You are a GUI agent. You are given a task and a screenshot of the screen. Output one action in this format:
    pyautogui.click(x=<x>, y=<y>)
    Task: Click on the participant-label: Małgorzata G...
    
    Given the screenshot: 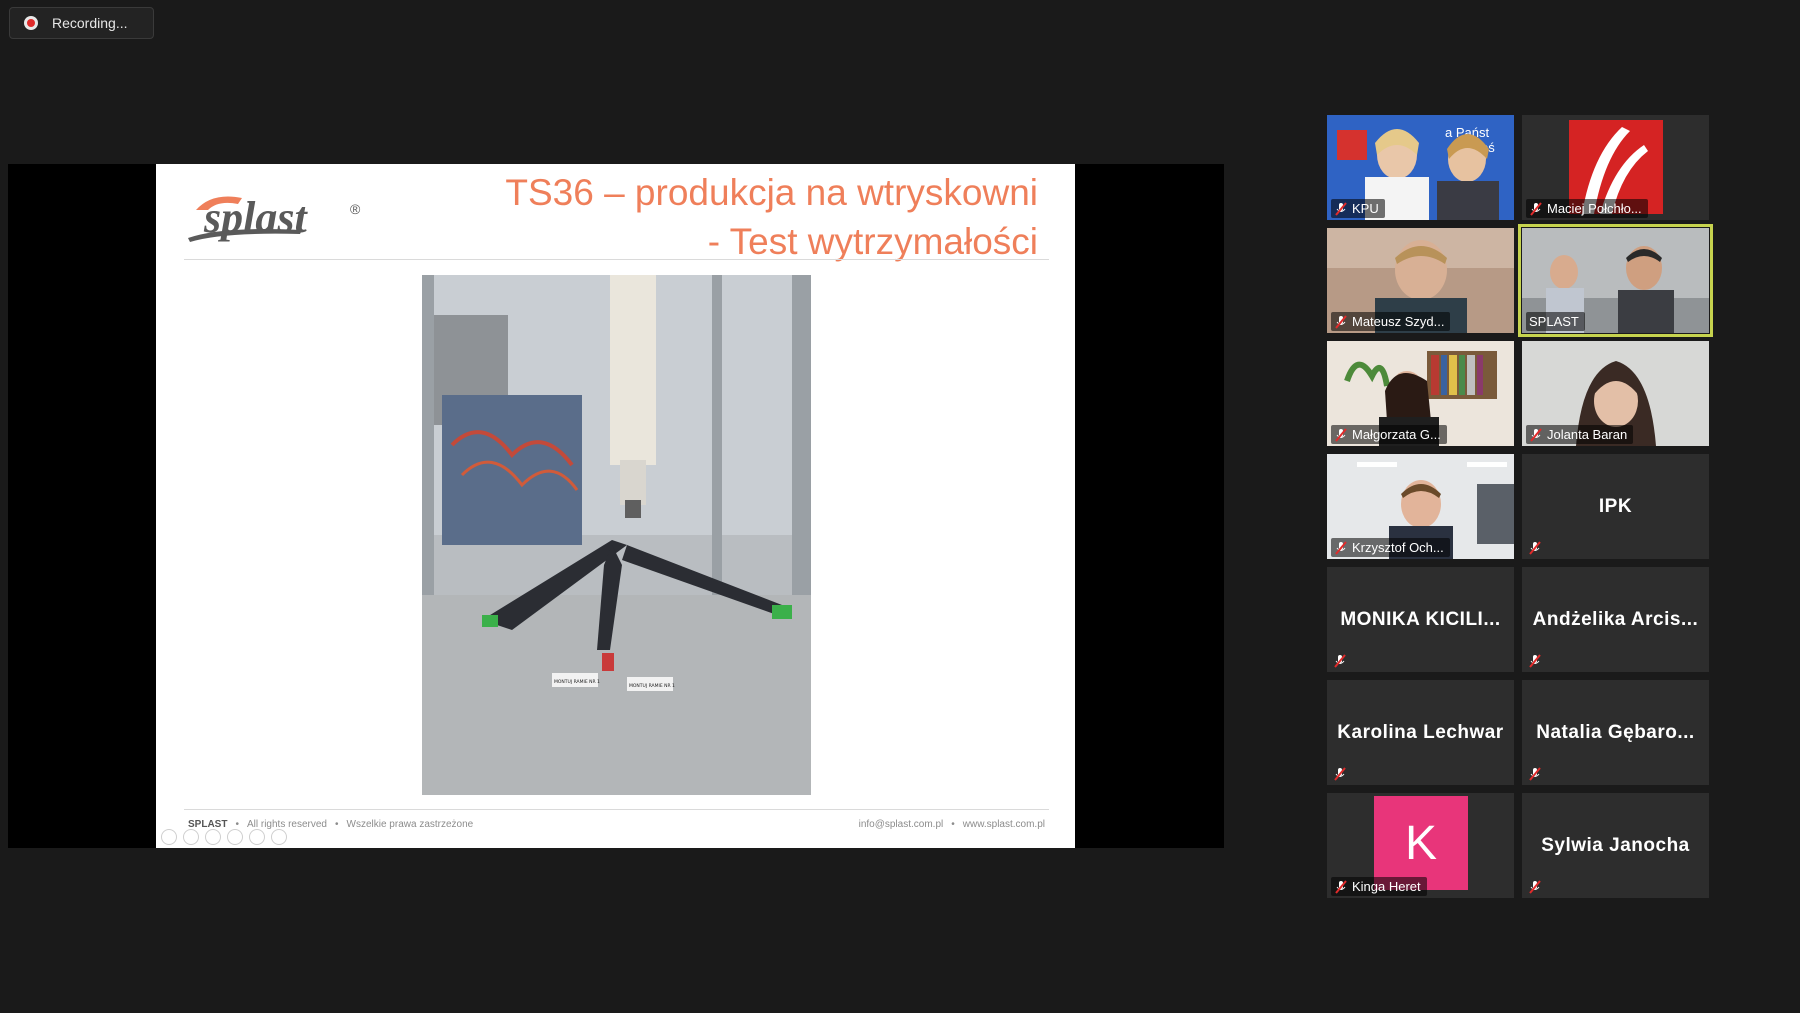 What is the action you would take?
    pyautogui.click(x=1389, y=434)
    